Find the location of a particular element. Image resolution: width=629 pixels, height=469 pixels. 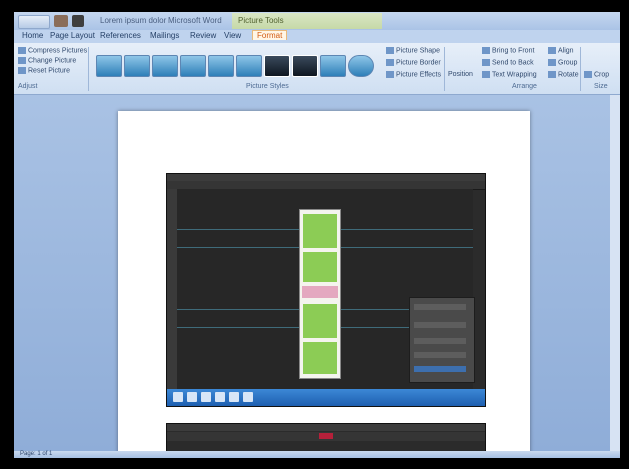

rotate-icon is located at coordinates (552, 74).